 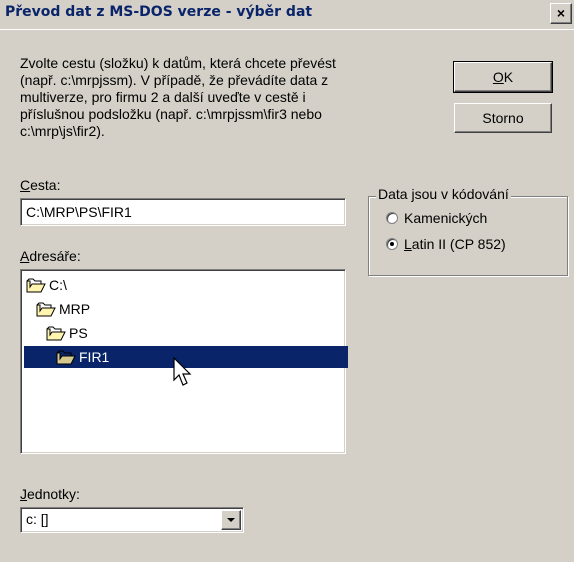 What do you see at coordinates (75, 309) in the screenshot?
I see `directory-item-label: MRP` at bounding box center [75, 309].